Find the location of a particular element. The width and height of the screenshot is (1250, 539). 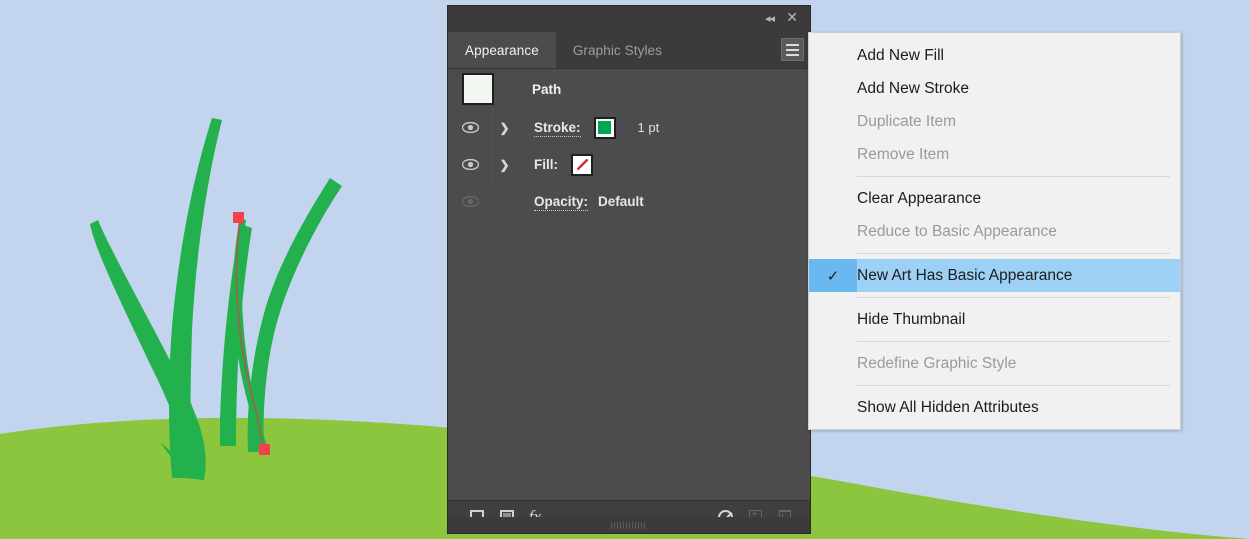

path-anchor-point-top is located at coordinates (238, 217).